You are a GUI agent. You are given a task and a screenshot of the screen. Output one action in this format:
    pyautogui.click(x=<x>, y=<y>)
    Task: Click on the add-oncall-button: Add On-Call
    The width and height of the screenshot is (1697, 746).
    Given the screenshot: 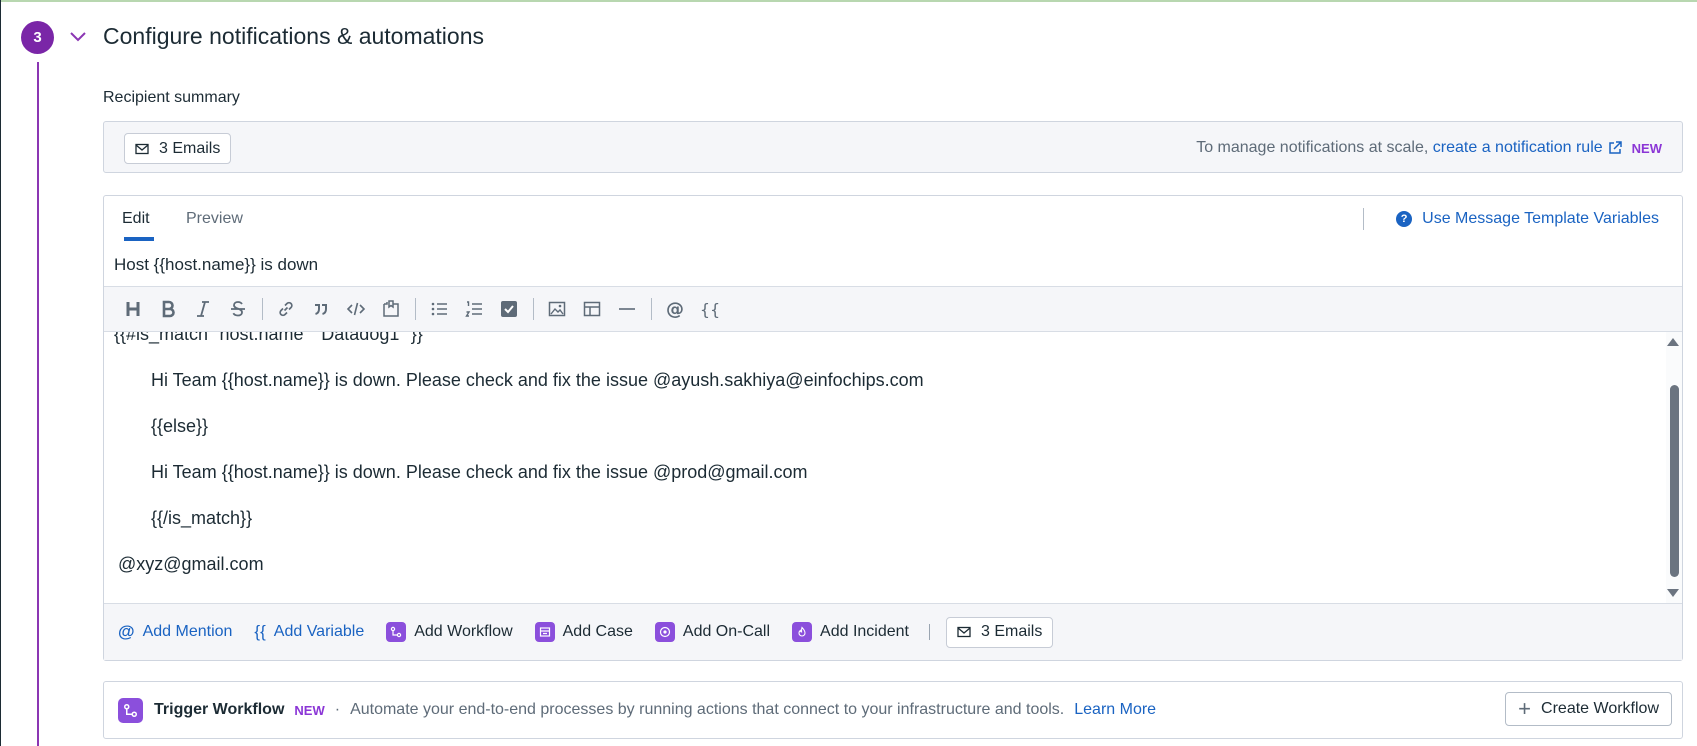 What is the action you would take?
    pyautogui.click(x=712, y=632)
    